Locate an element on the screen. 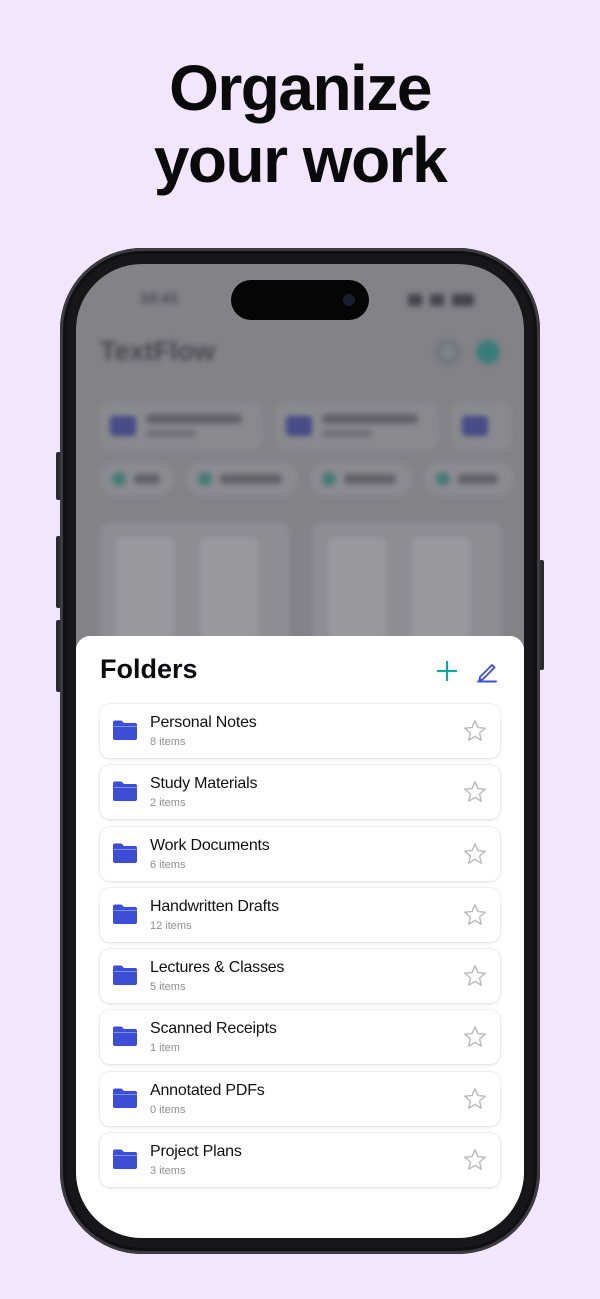 This screenshot has width=600, height=1299. sheet-title: Folders is located at coordinates (149, 669).